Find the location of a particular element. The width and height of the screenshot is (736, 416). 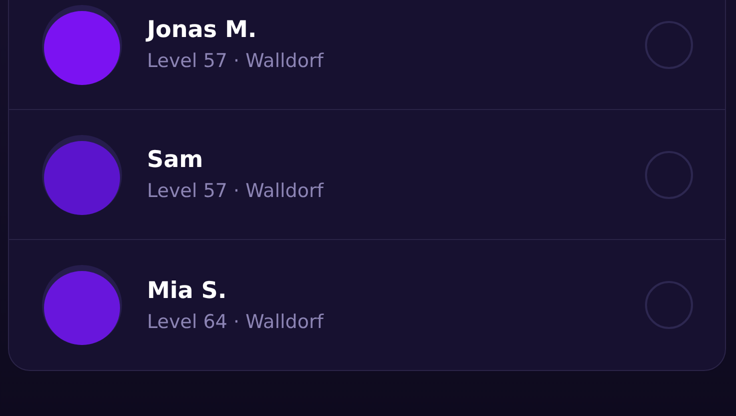

player-name: Mia S. is located at coordinates (187, 291).